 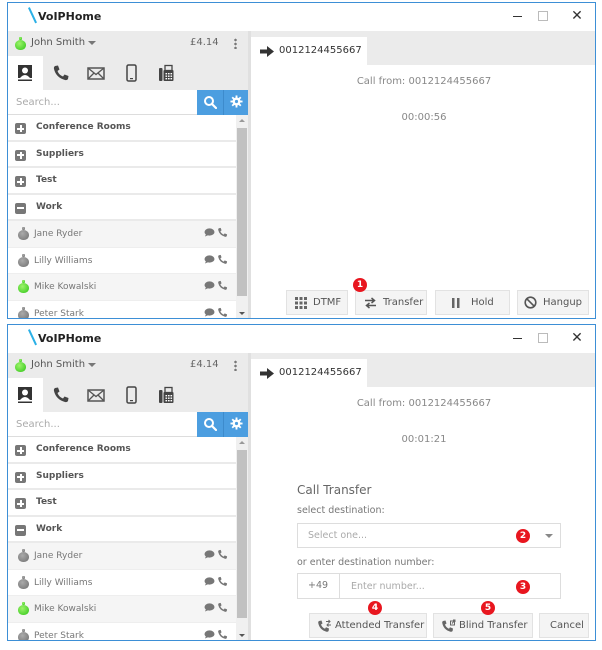 What do you see at coordinates (46, 180) in the screenshot?
I see `group-label: Test` at bounding box center [46, 180].